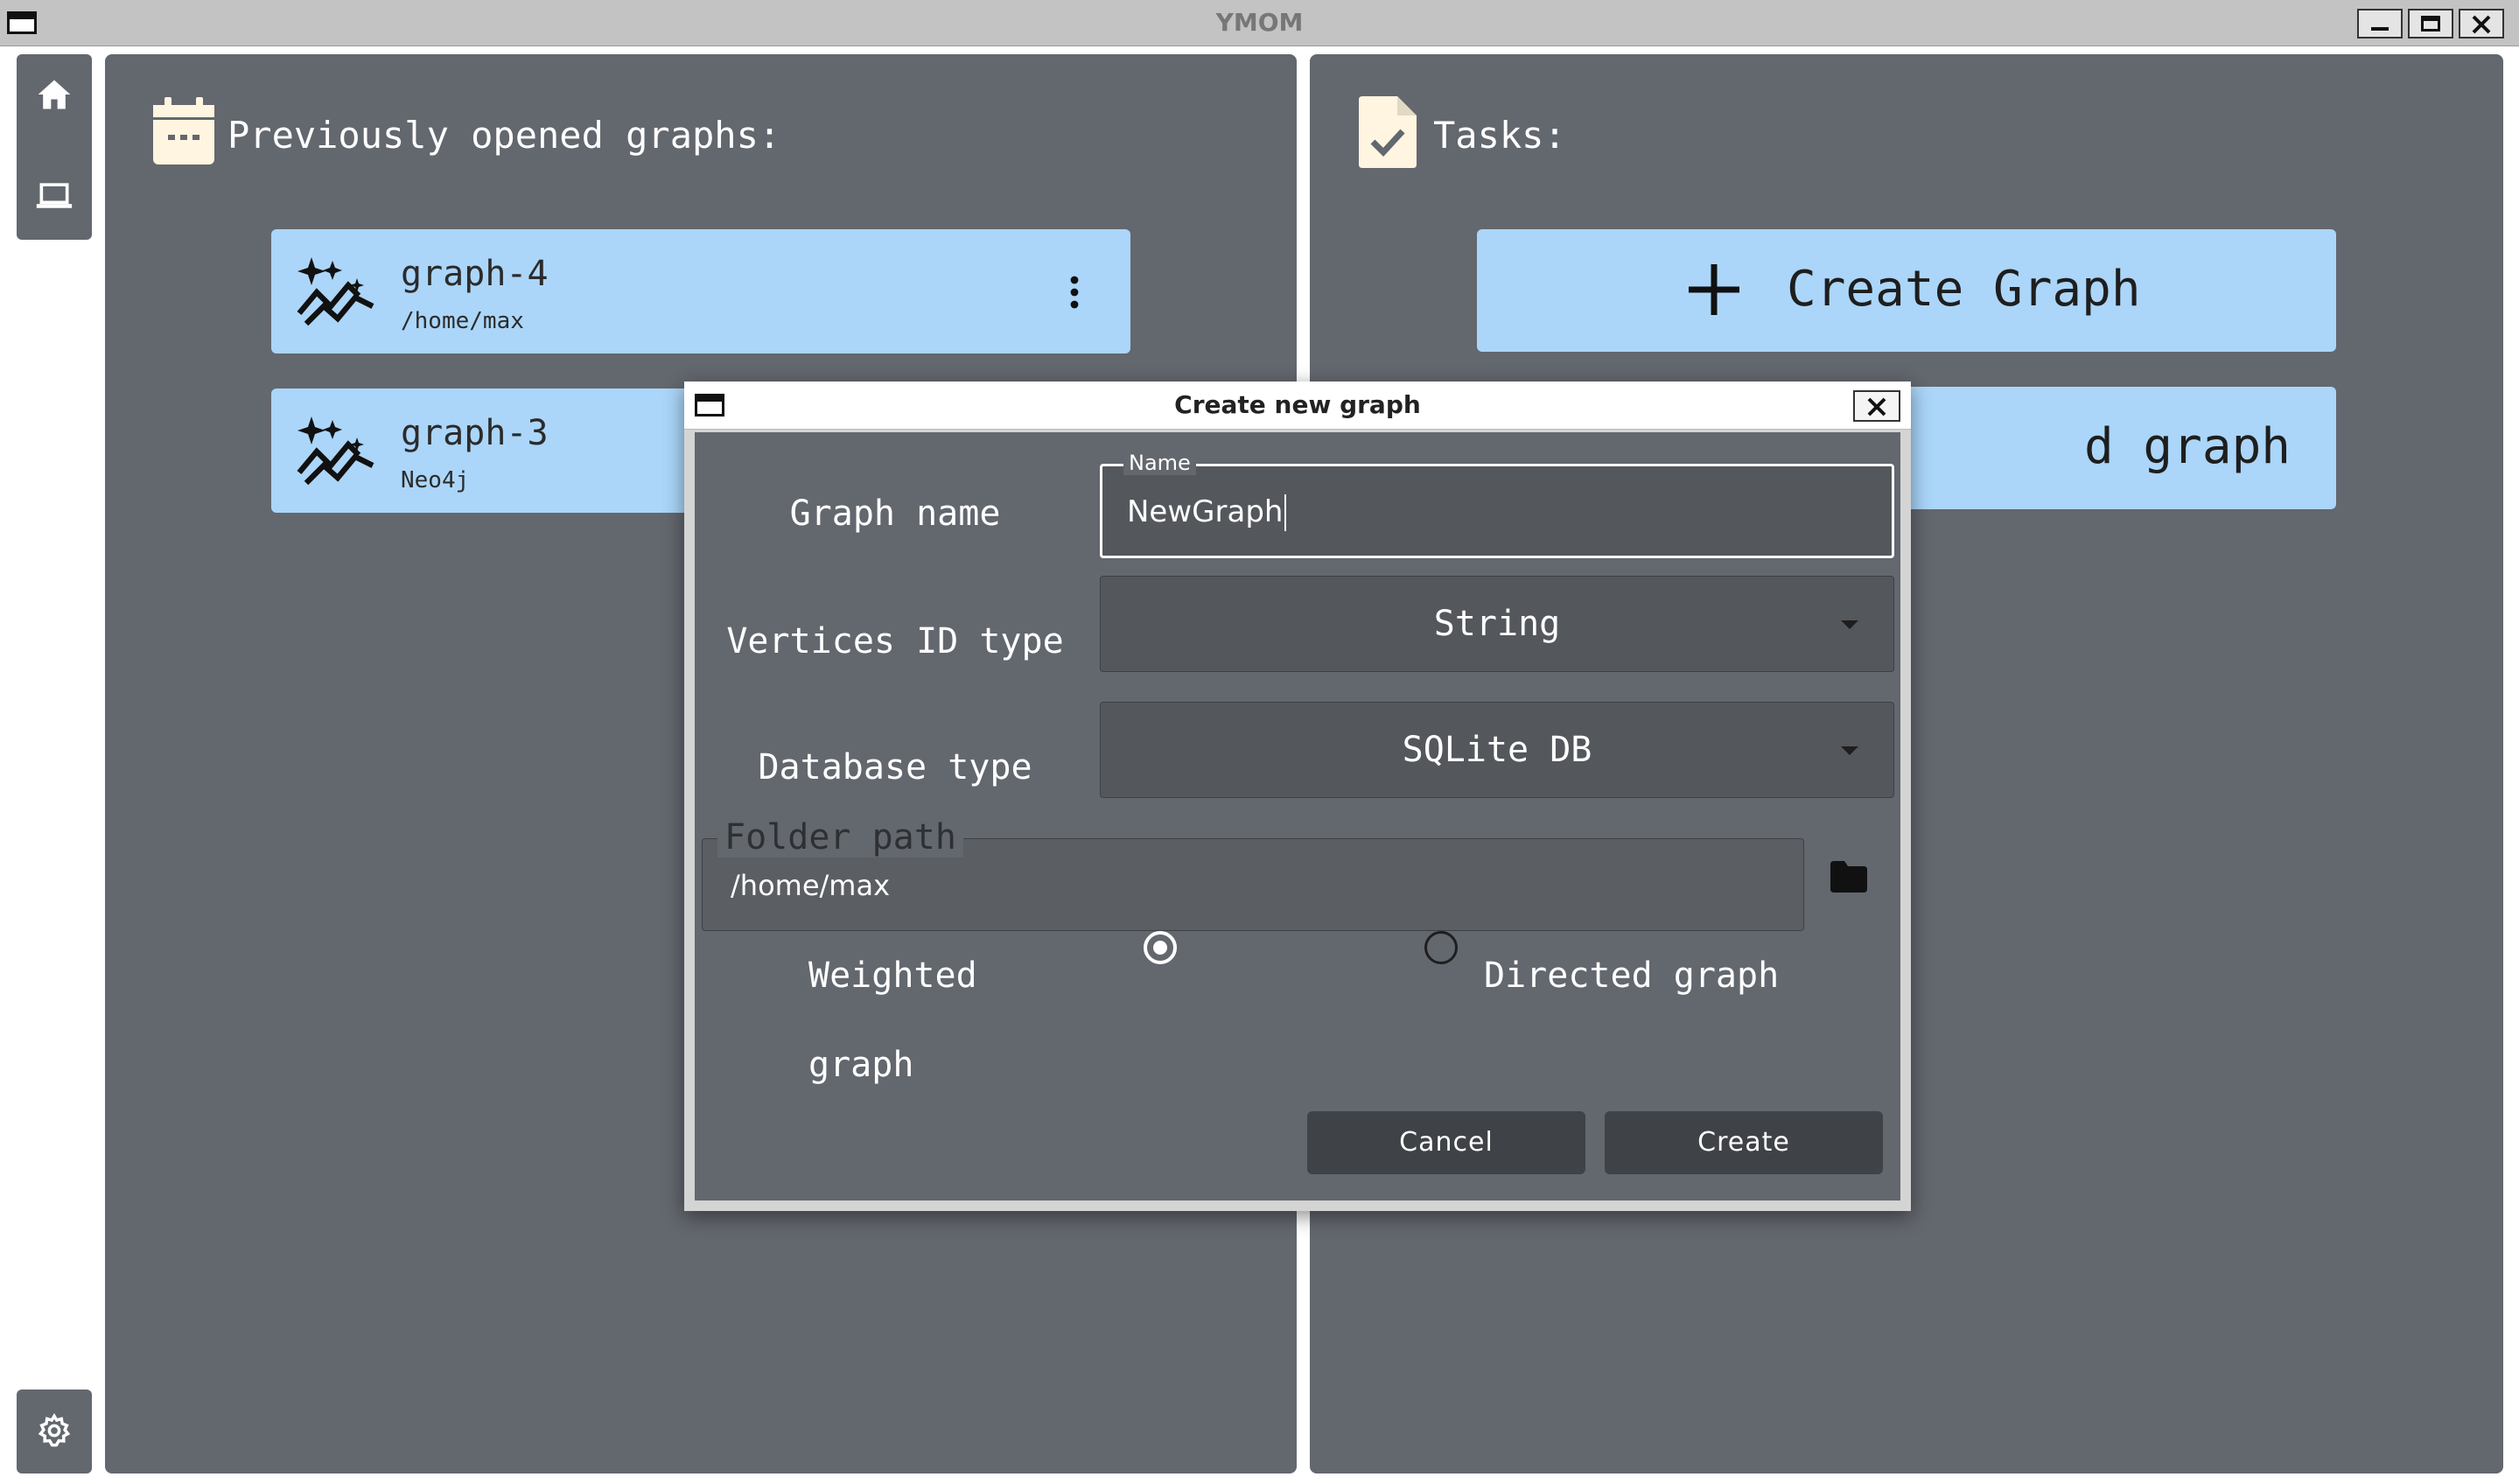 The image size is (2519, 1484). I want to click on dialog-titlebar: Create new graph, so click(1297, 406).